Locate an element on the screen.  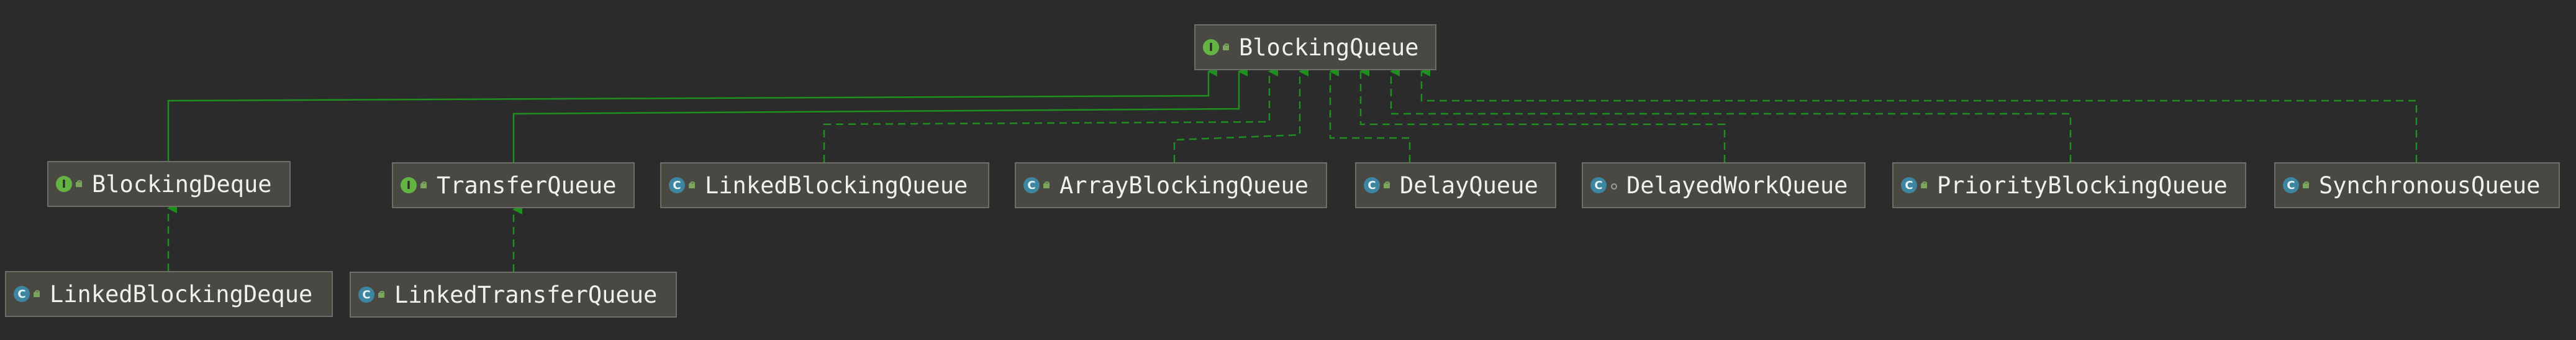
inner-class-icon: C is located at coordinates (1598, 185).